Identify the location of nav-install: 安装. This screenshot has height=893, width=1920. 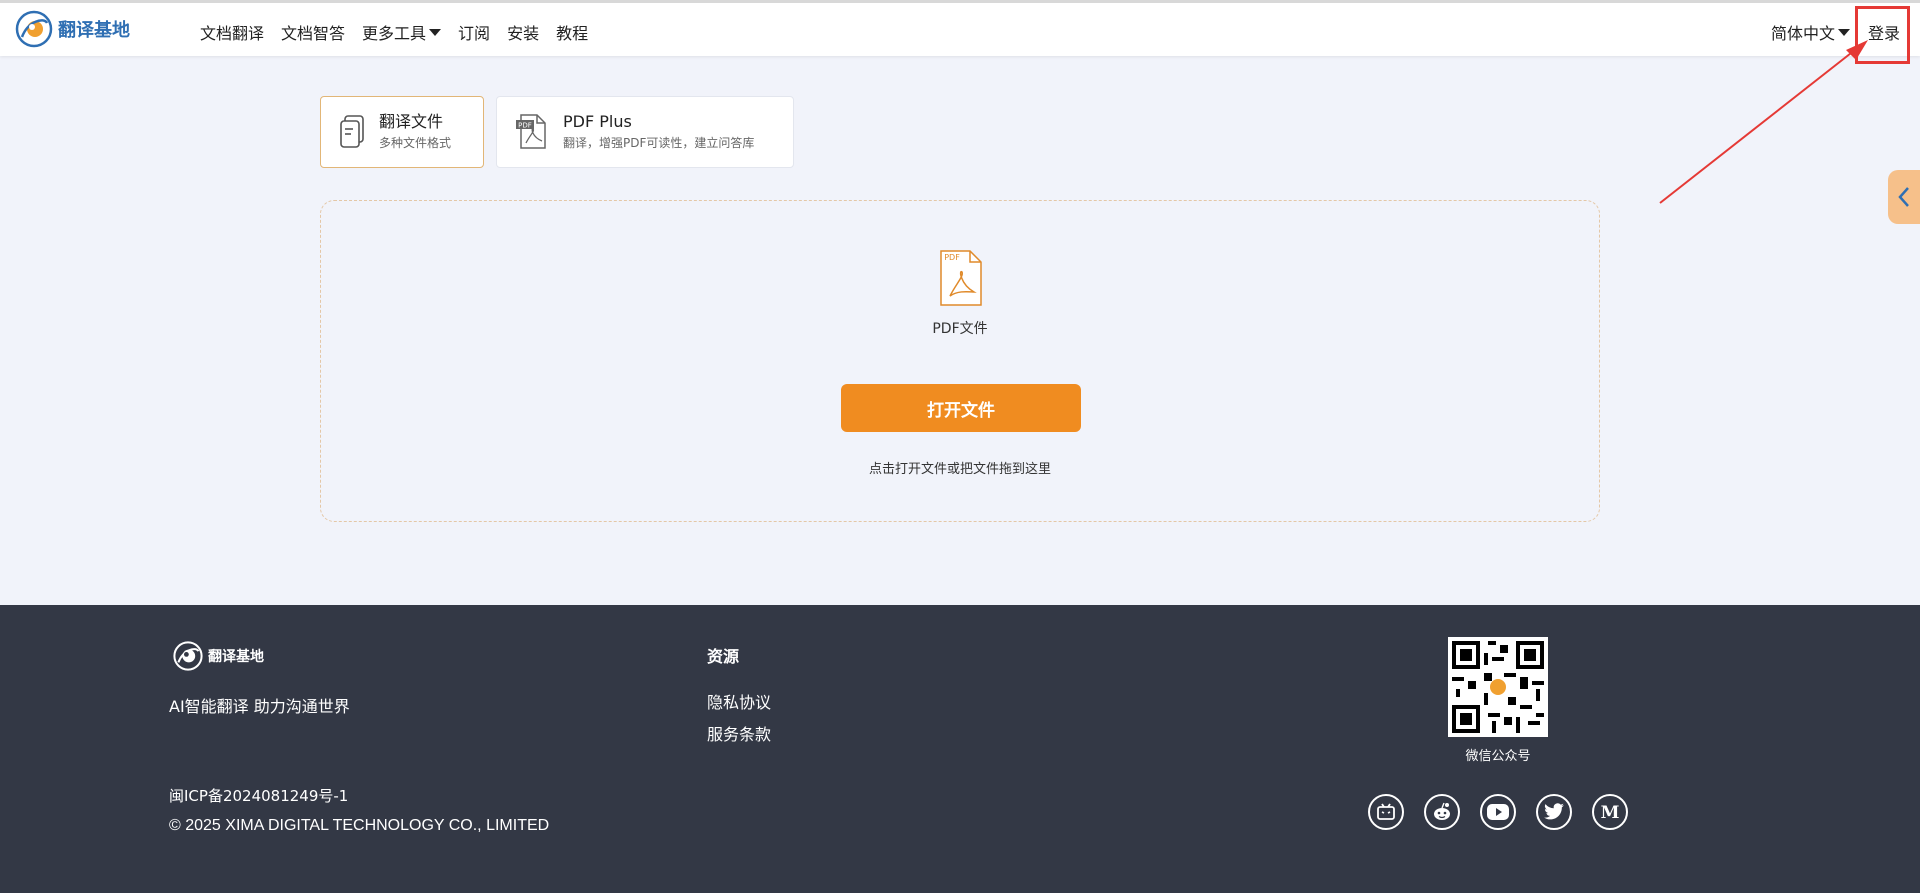
(523, 32).